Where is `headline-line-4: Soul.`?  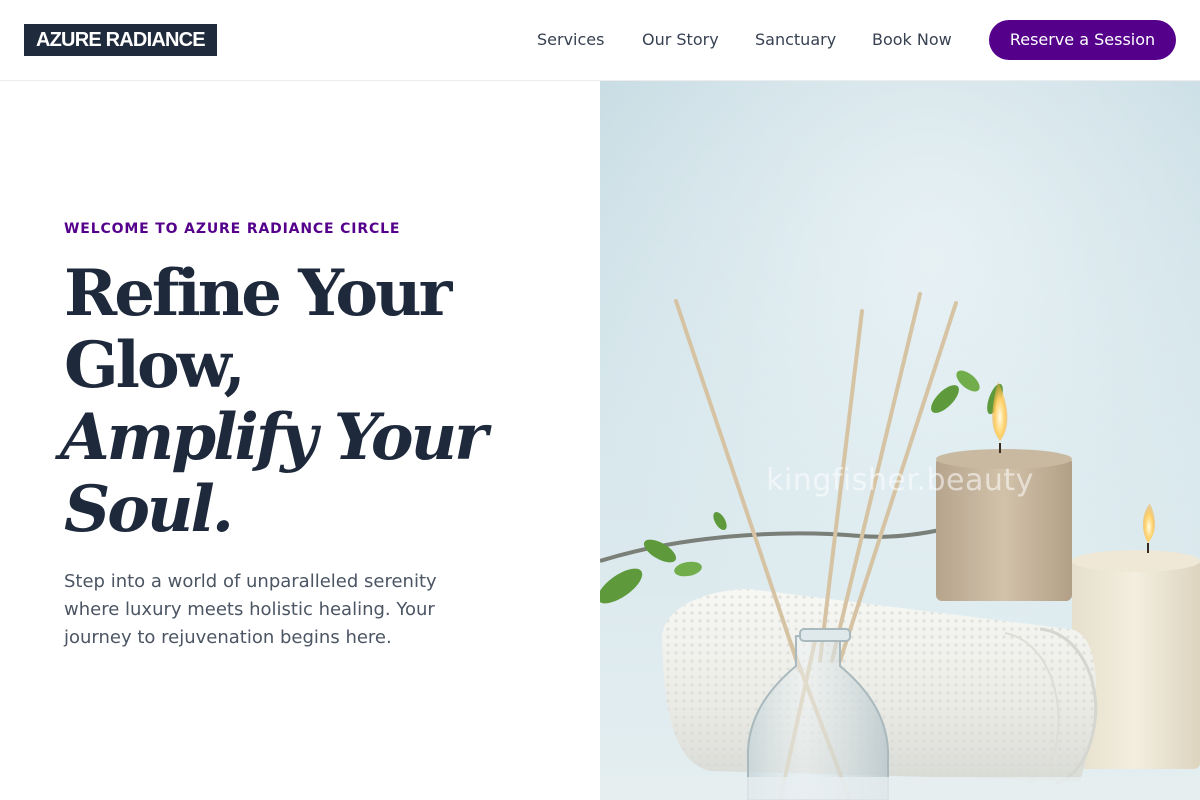
headline-line-4: Soul. is located at coordinates (149, 509).